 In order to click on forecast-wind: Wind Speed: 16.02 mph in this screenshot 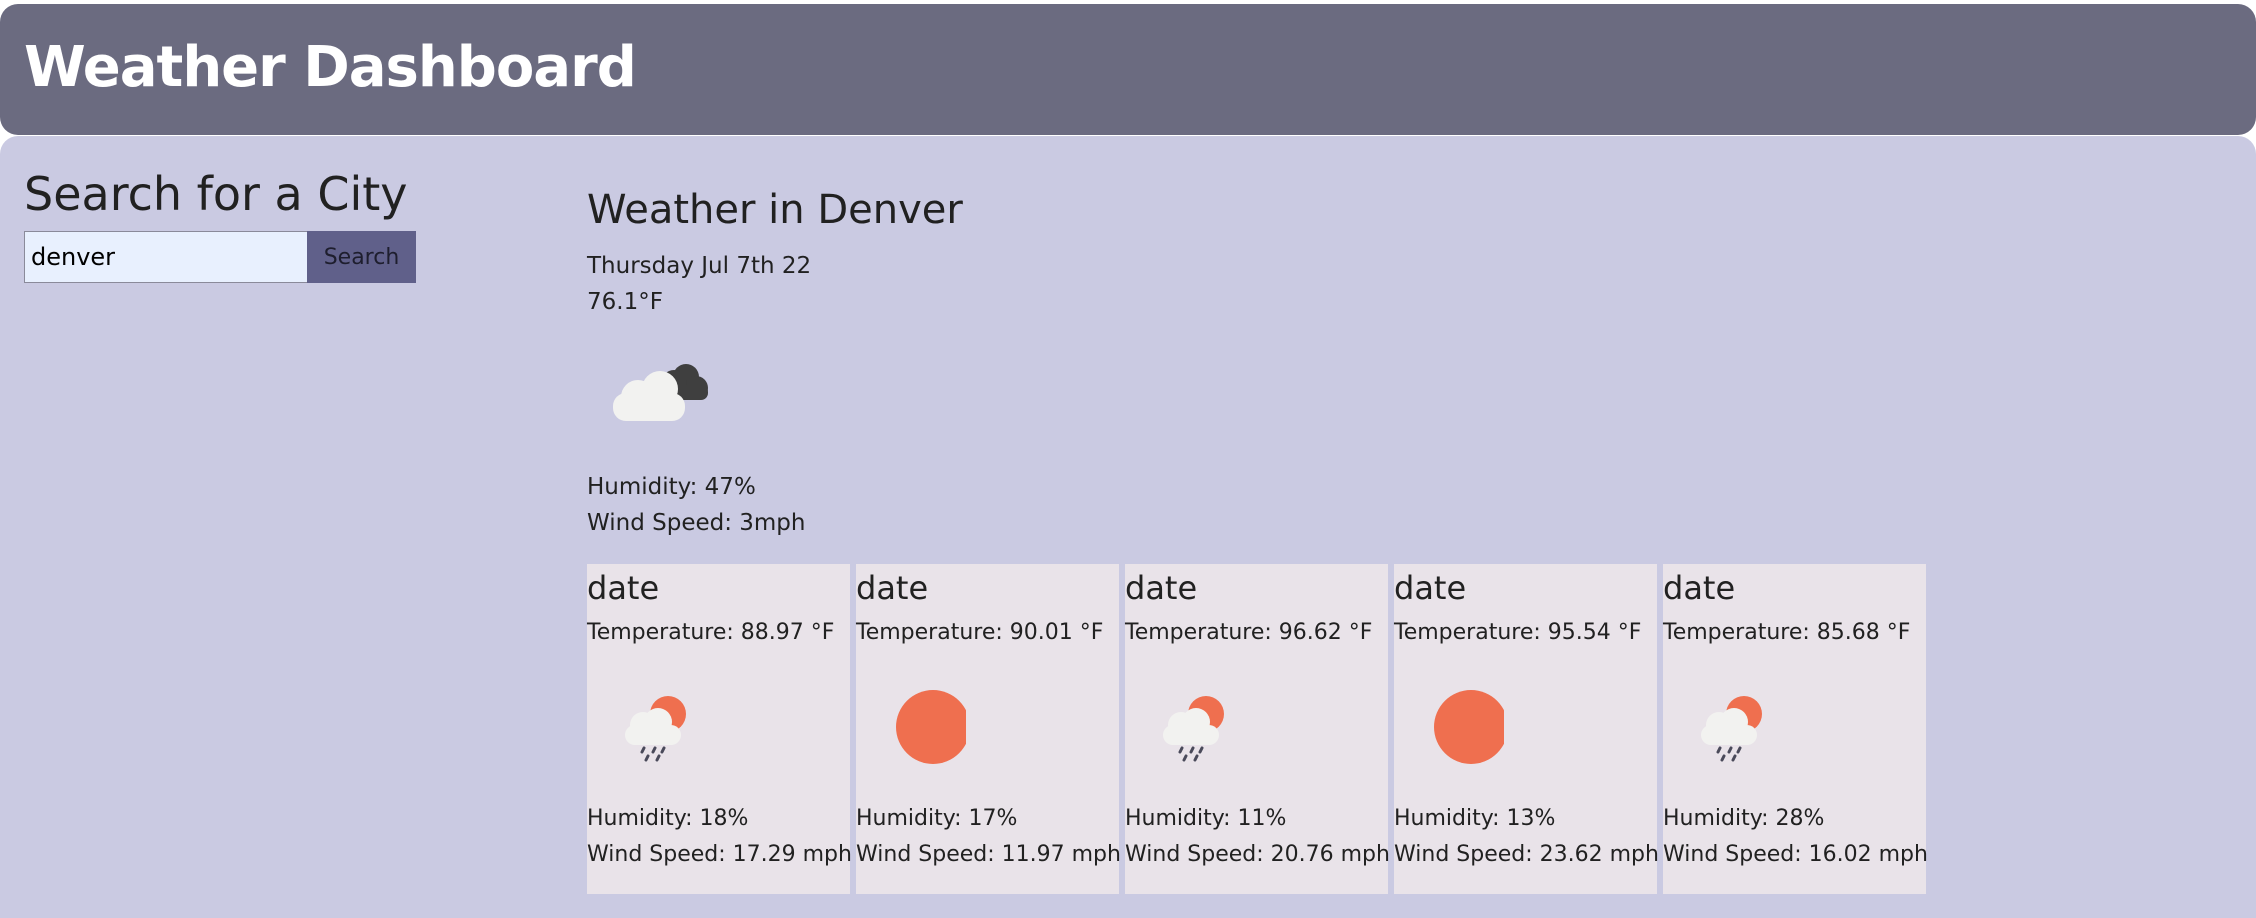, I will do `click(1795, 854)`.